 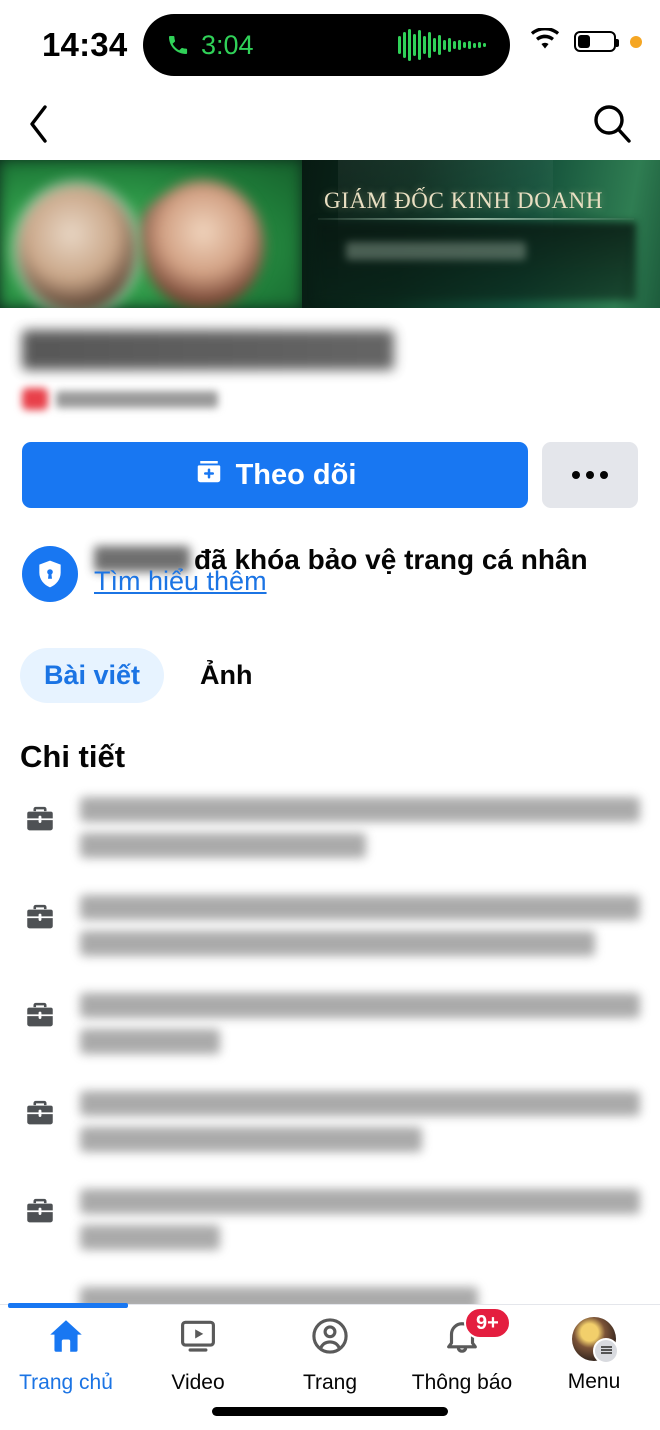 What do you see at coordinates (50, 574) in the screenshot?
I see `shield-lock-icon` at bounding box center [50, 574].